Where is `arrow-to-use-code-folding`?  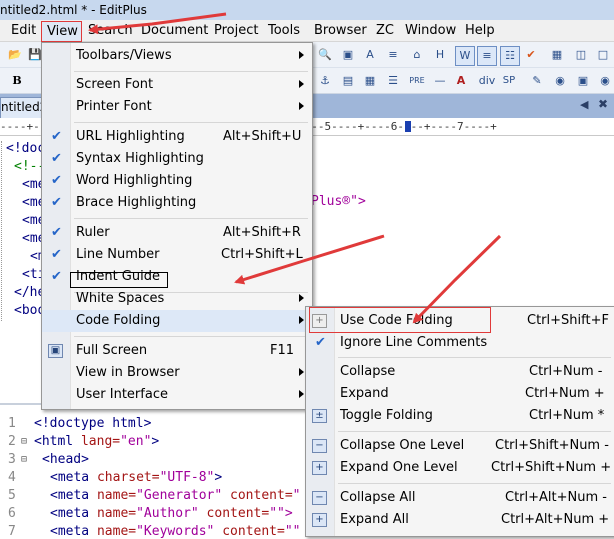
arrow-to-use-code-folding is located at coordinates (457, 279).